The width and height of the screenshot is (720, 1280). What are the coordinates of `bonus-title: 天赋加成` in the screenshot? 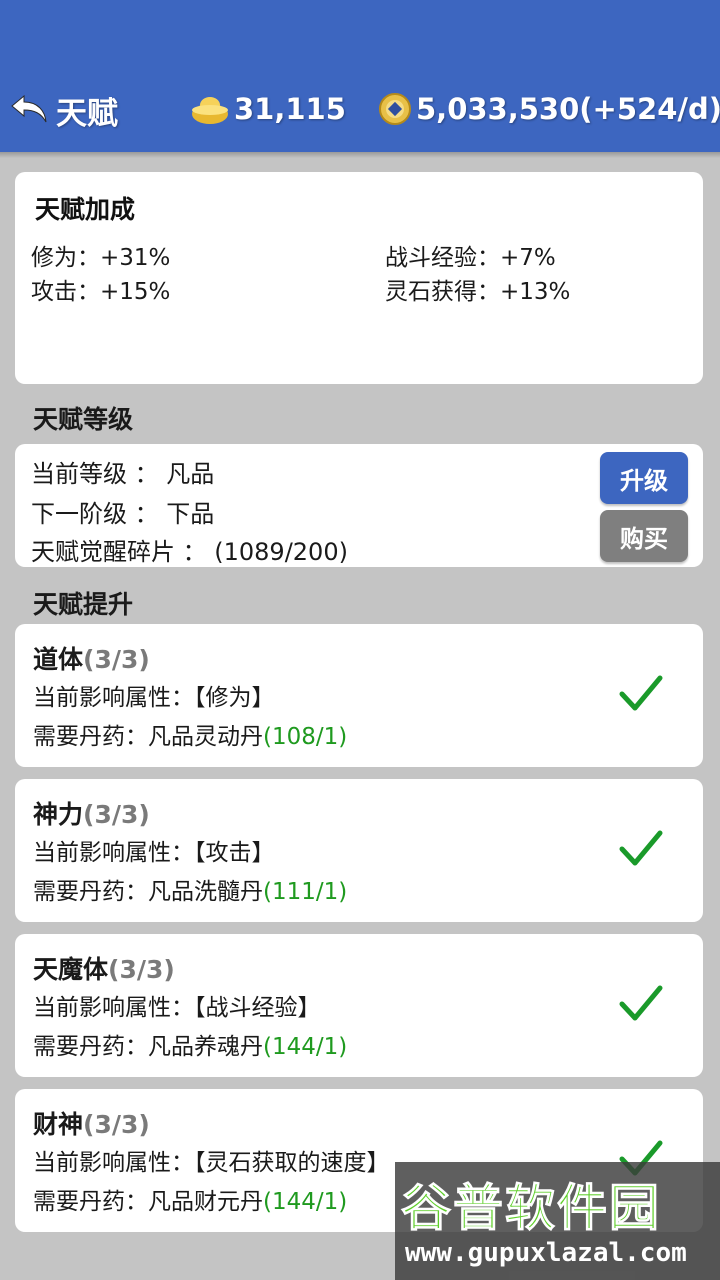 It's located at (85, 209).